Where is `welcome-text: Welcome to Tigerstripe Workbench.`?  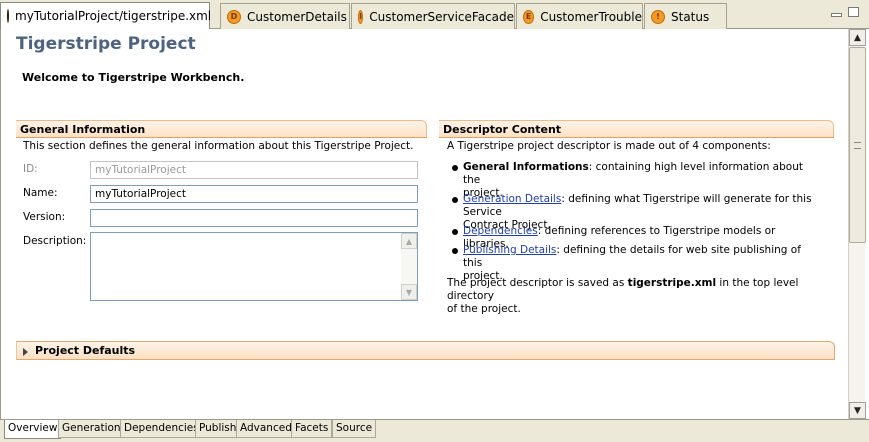 welcome-text: Welcome to Tigerstripe Workbench. is located at coordinates (133, 77).